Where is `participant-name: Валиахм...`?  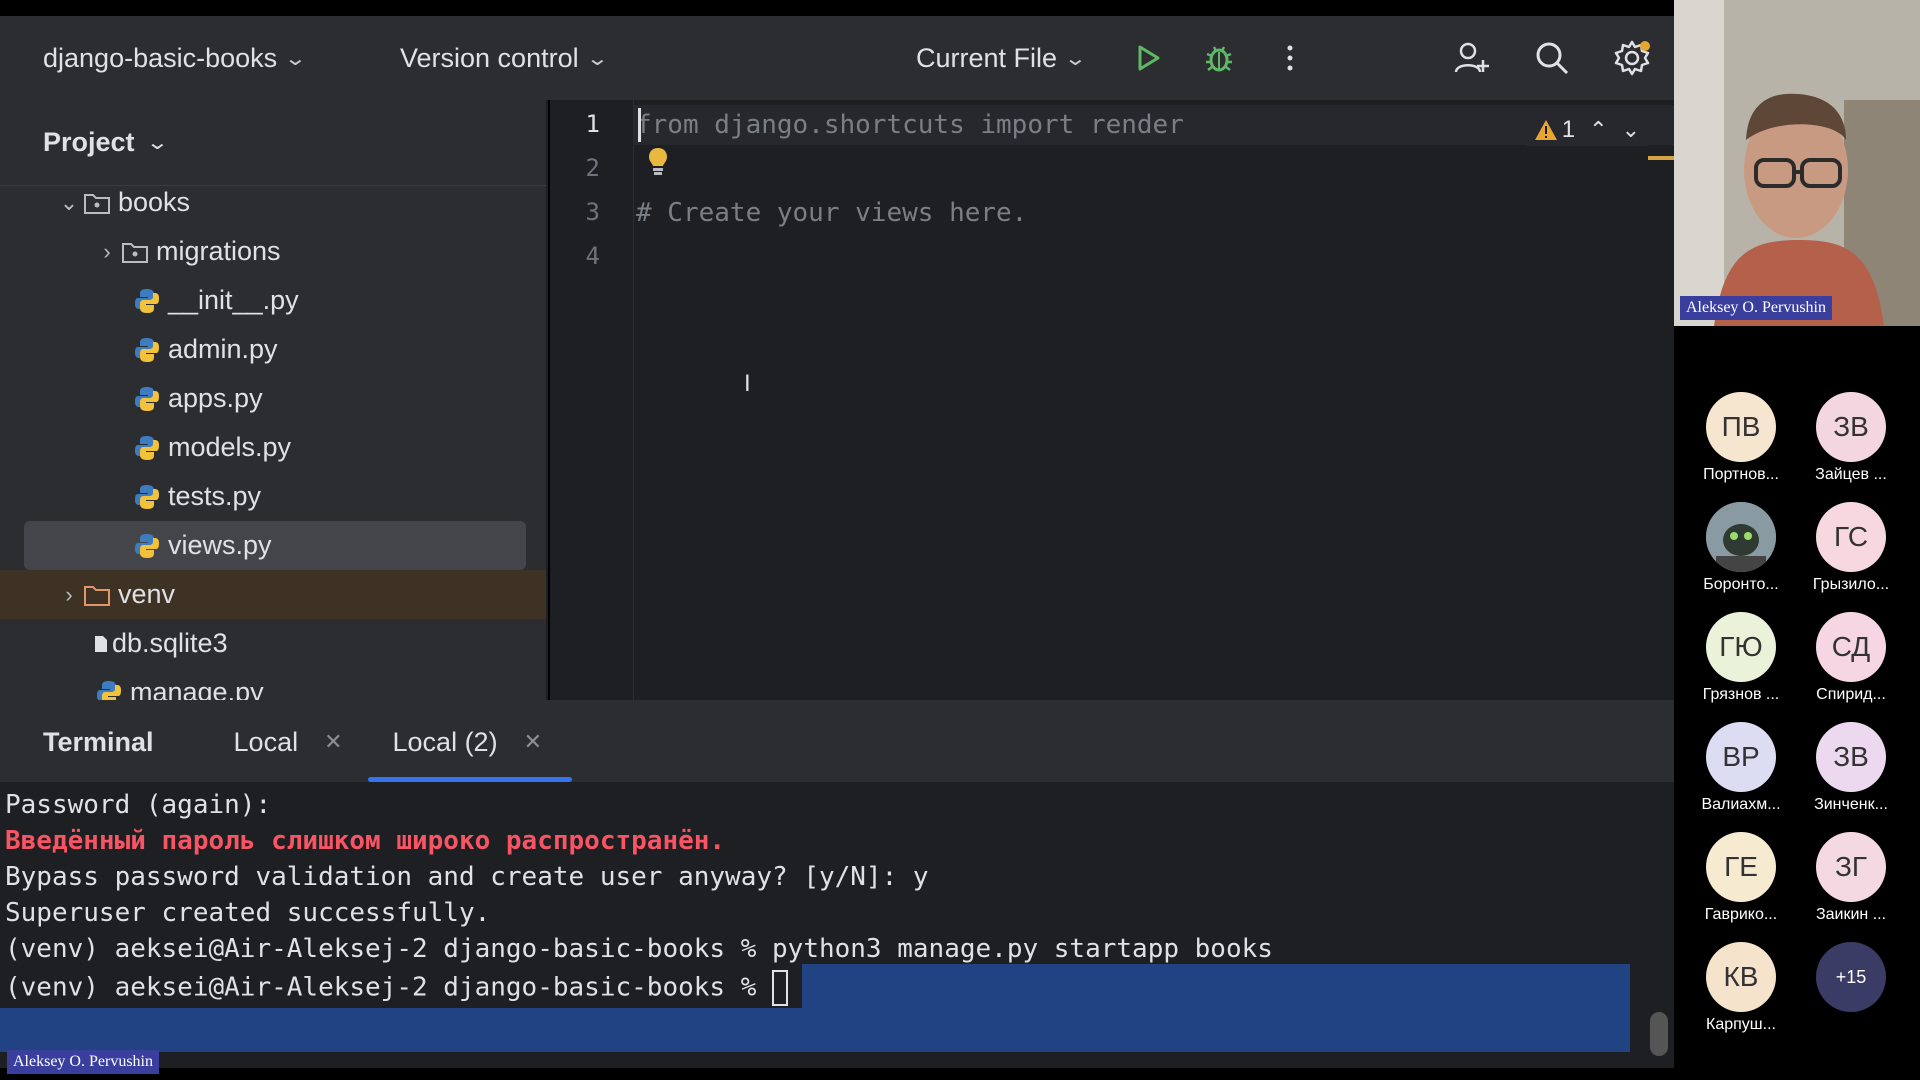
participant-name: Валиахм... is located at coordinates (1741, 804).